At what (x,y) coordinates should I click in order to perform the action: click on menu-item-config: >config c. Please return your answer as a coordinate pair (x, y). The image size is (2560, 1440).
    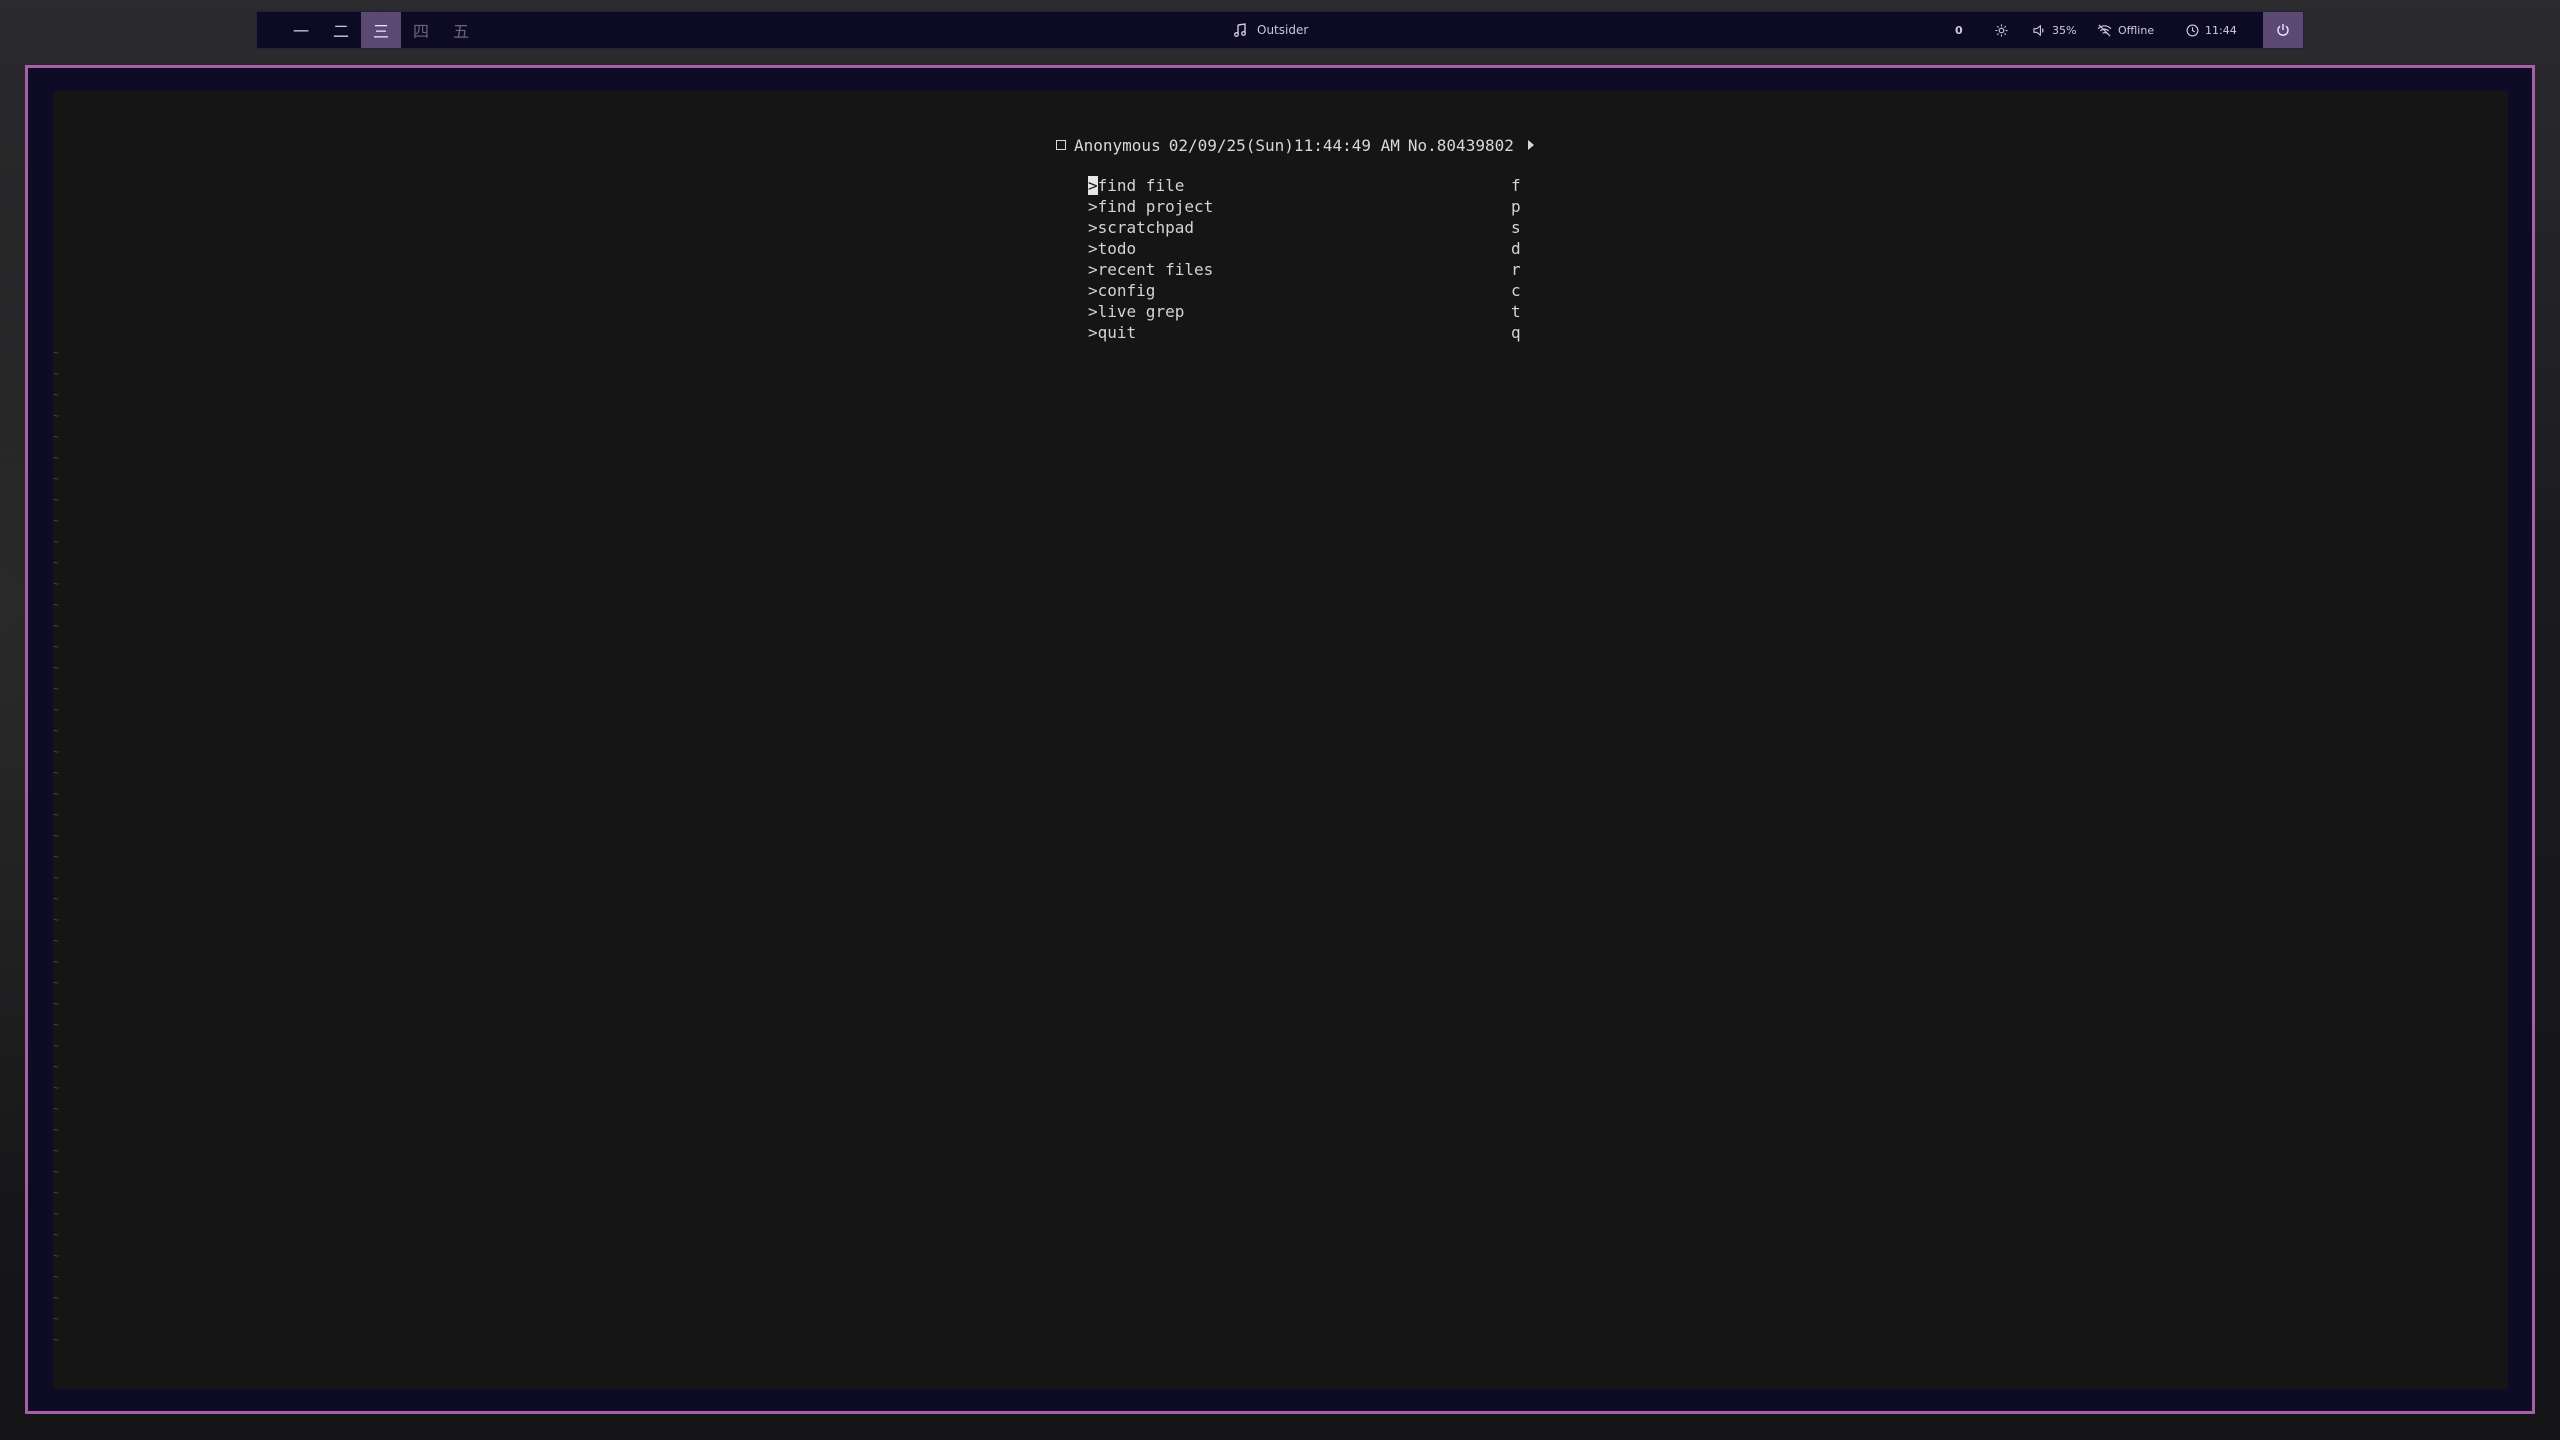
    Looking at the image, I should click on (1308, 290).